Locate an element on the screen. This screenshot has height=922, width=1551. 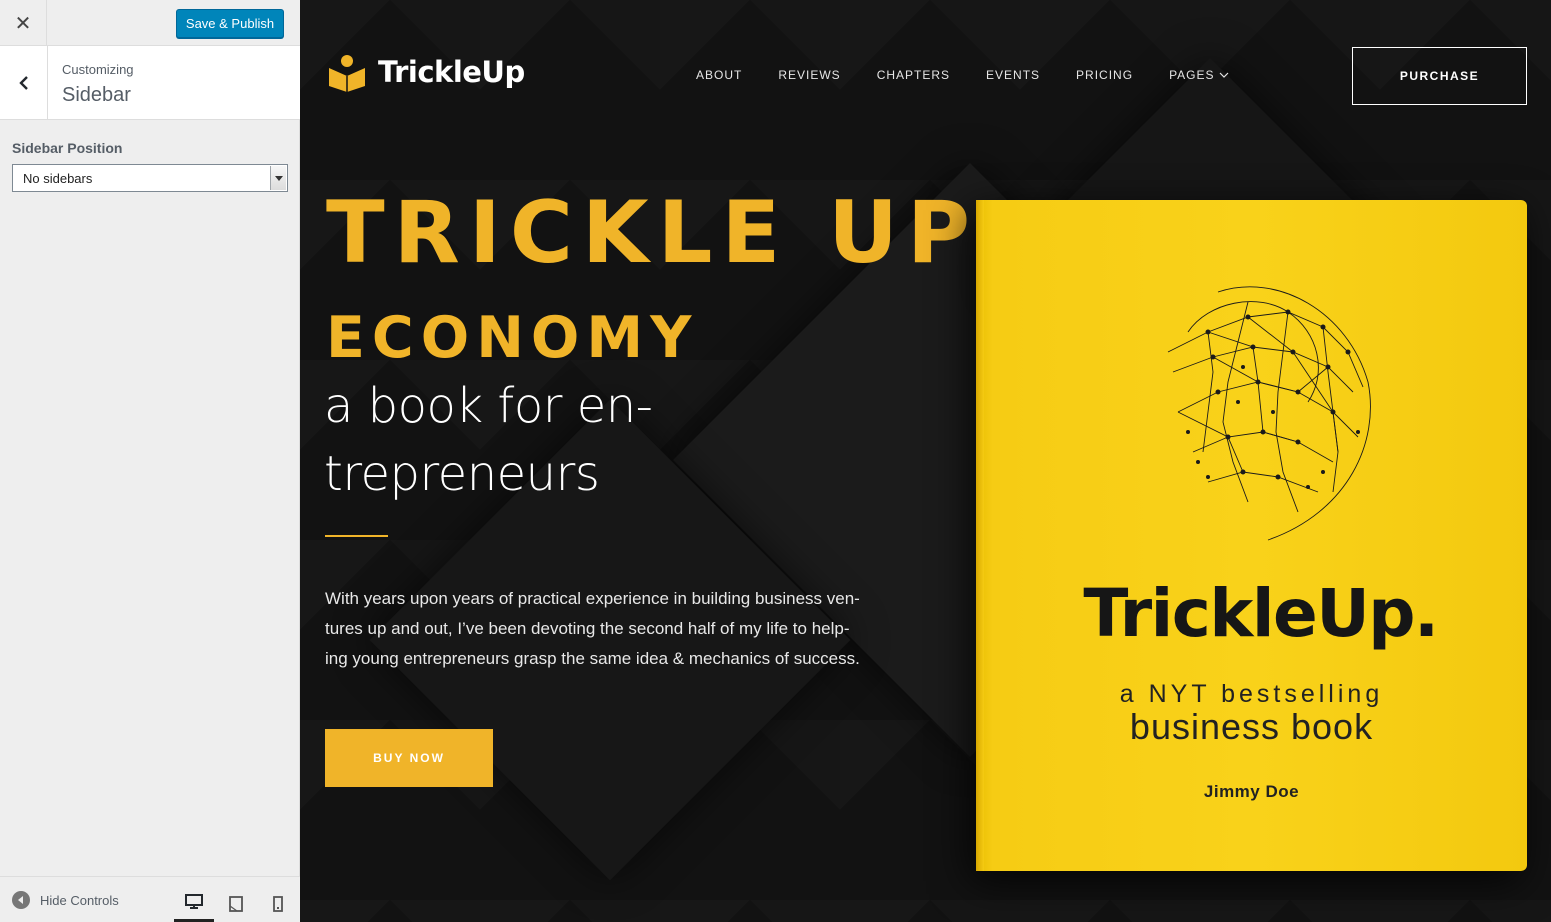
collapse-icon is located at coordinates (21, 900).